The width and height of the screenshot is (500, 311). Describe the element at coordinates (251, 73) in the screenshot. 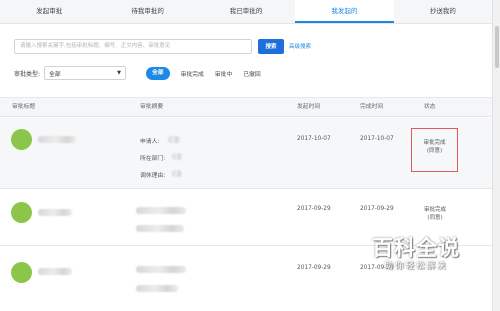

I see `chip-withdrawn: 已撤回` at that location.